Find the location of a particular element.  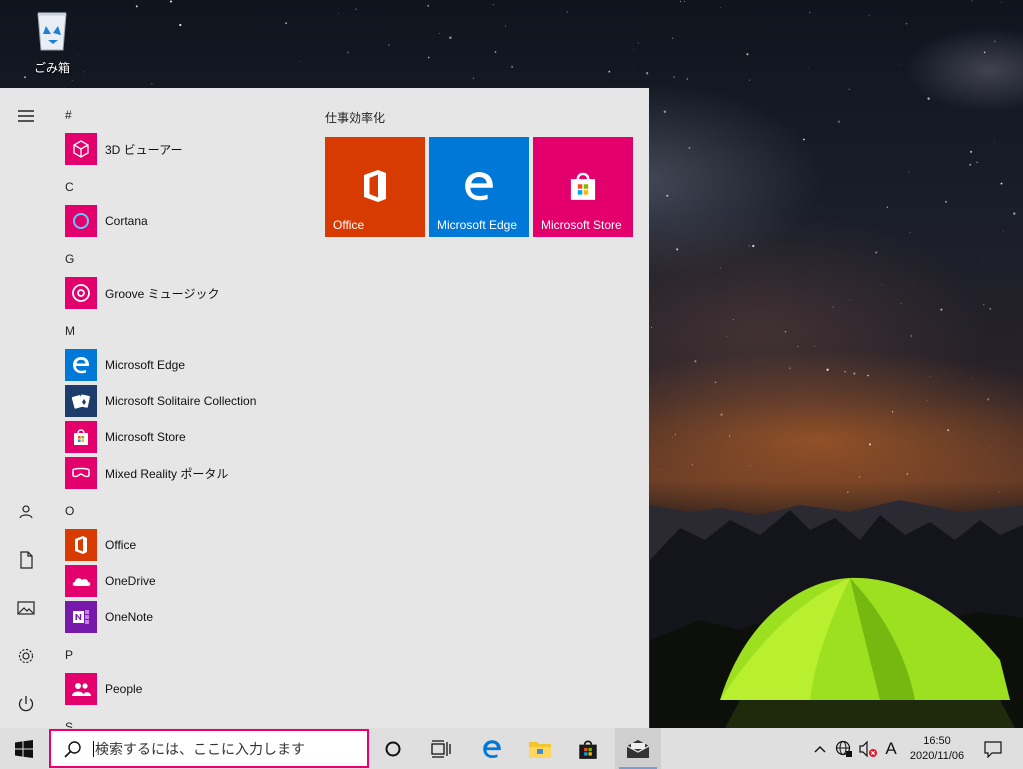

app-label: People is located at coordinates (124, 689).